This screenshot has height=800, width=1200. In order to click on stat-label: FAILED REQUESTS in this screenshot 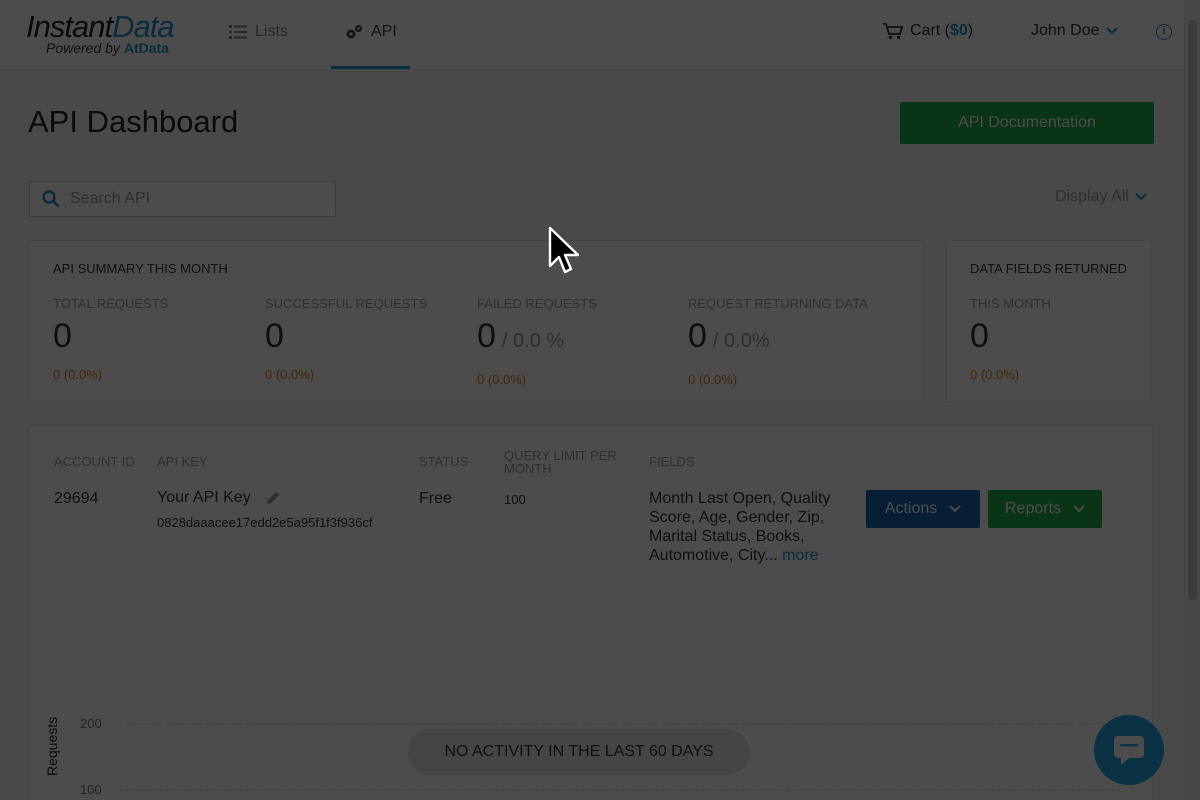, I will do `click(537, 303)`.